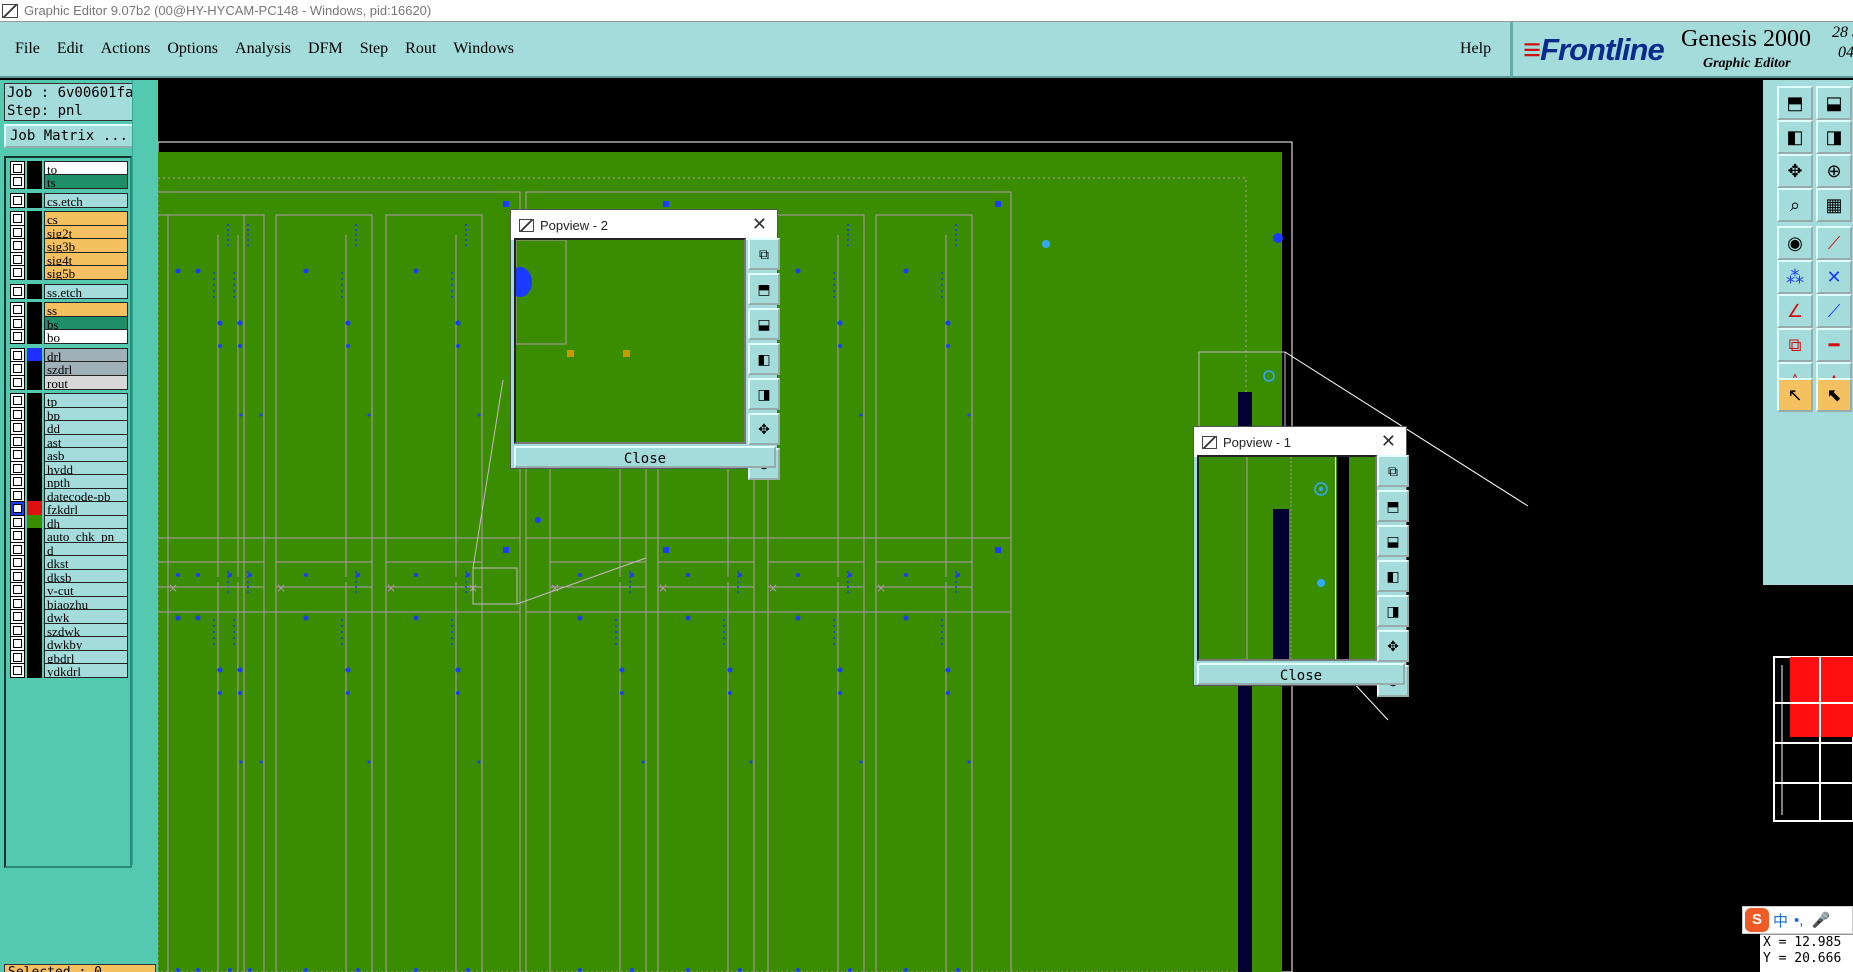  I want to click on angle-tool: ∠, so click(1795, 311).